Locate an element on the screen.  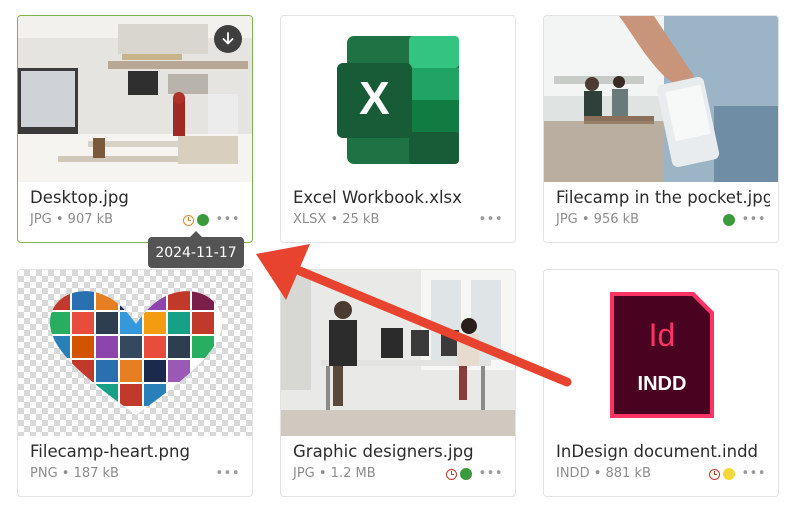
file-name: InDesign document.indd is located at coordinates (663, 451).